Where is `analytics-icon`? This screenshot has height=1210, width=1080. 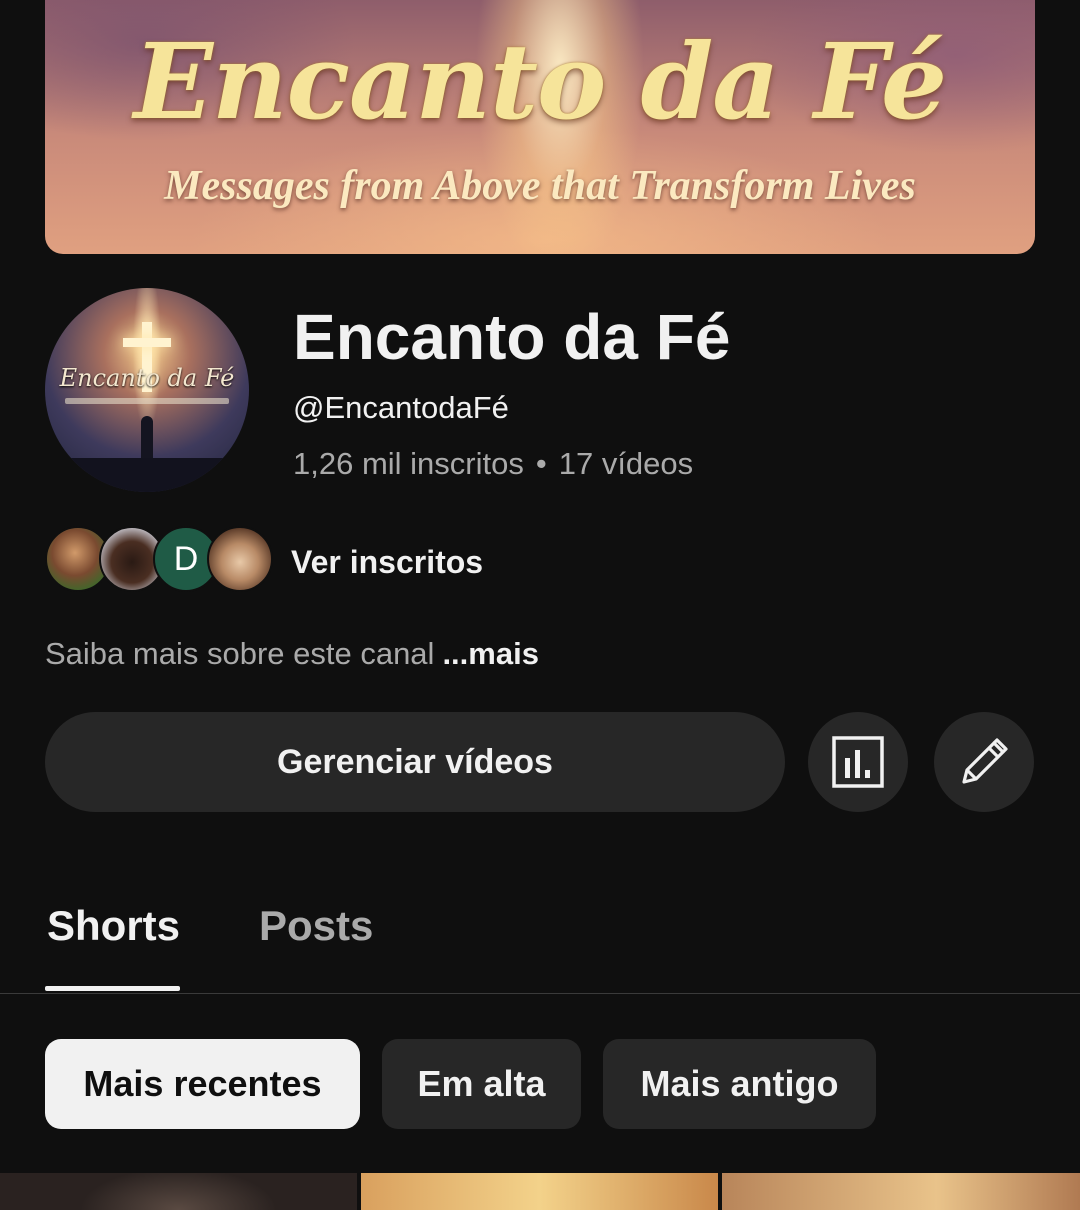
analytics-icon is located at coordinates (858, 762).